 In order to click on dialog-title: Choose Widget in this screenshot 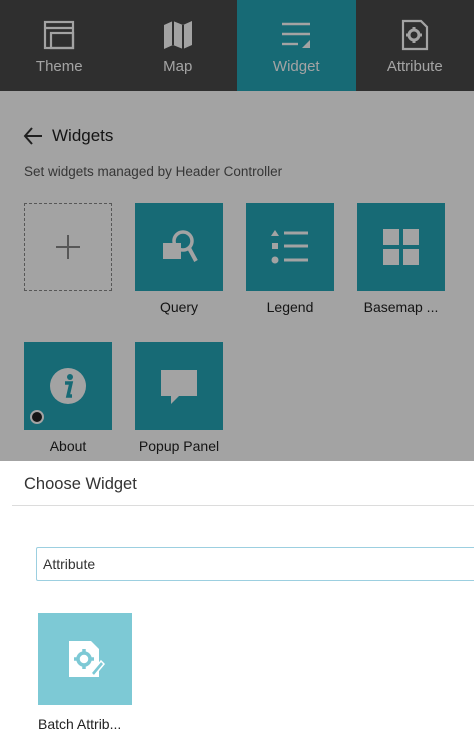, I will do `click(80, 484)`.